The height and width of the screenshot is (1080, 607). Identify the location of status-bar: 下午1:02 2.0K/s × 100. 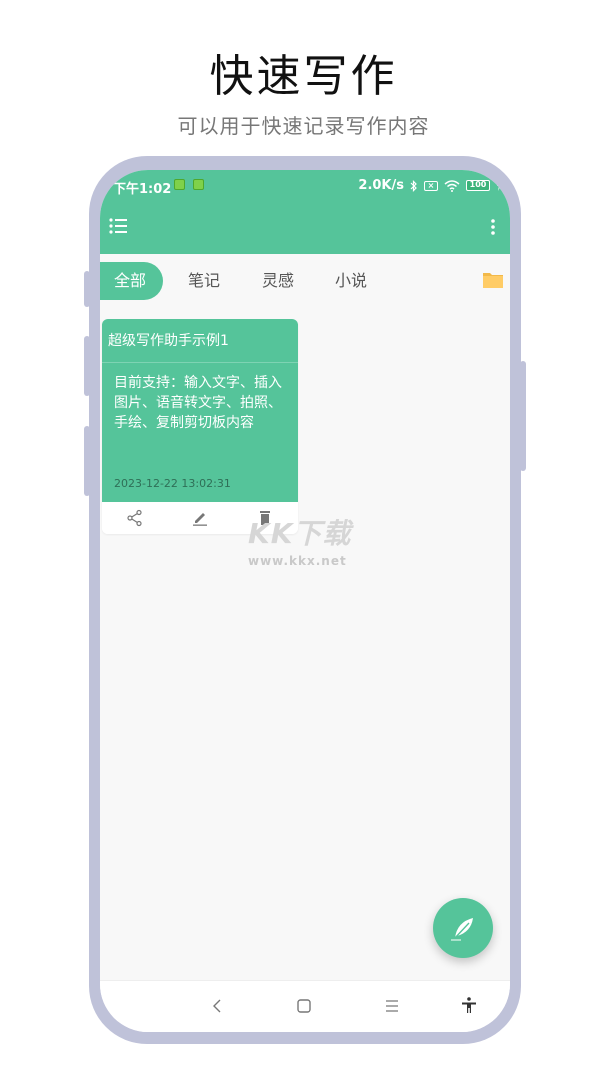
(305, 185).